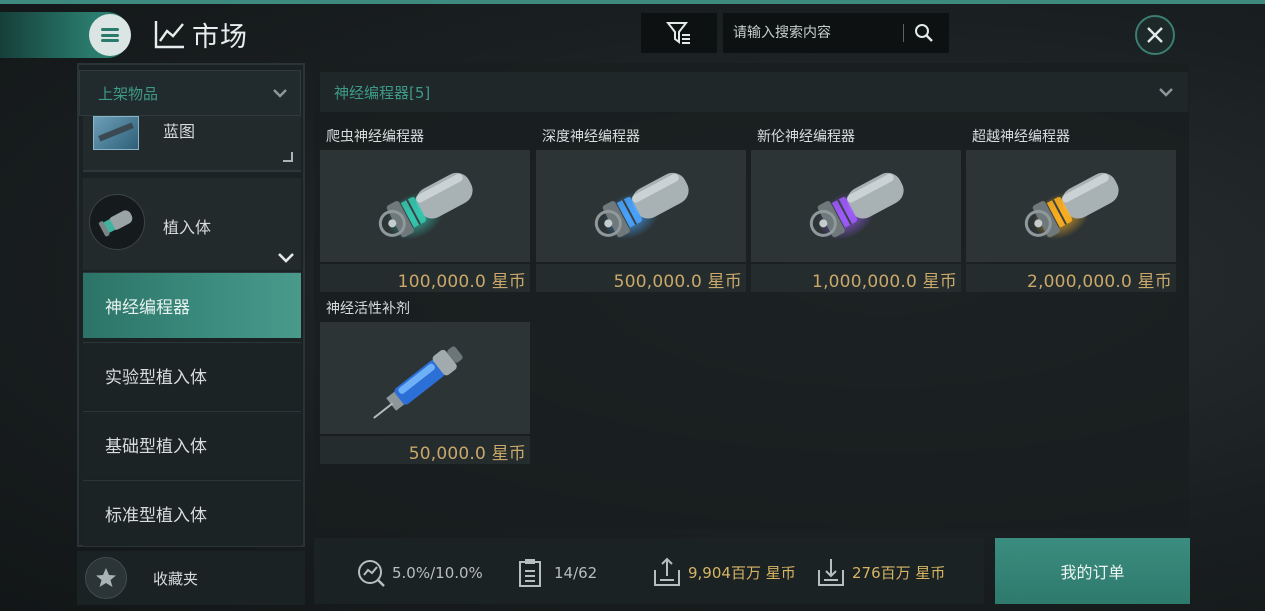 This screenshot has width=1265, height=611. What do you see at coordinates (677, 282) in the screenshot?
I see `item-price: 500,000.0 星币` at bounding box center [677, 282].